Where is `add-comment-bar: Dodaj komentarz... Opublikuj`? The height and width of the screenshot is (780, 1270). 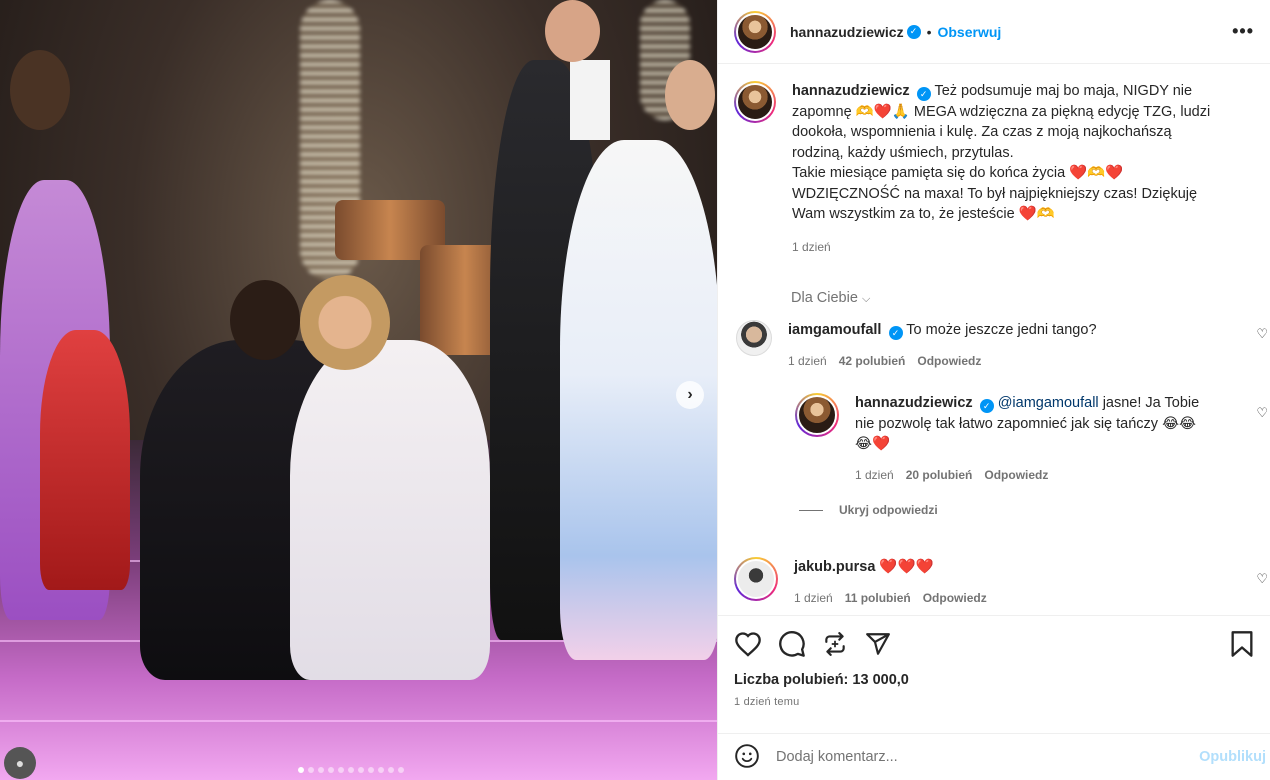 add-comment-bar: Dodaj komentarz... Opublikuj is located at coordinates (994, 756).